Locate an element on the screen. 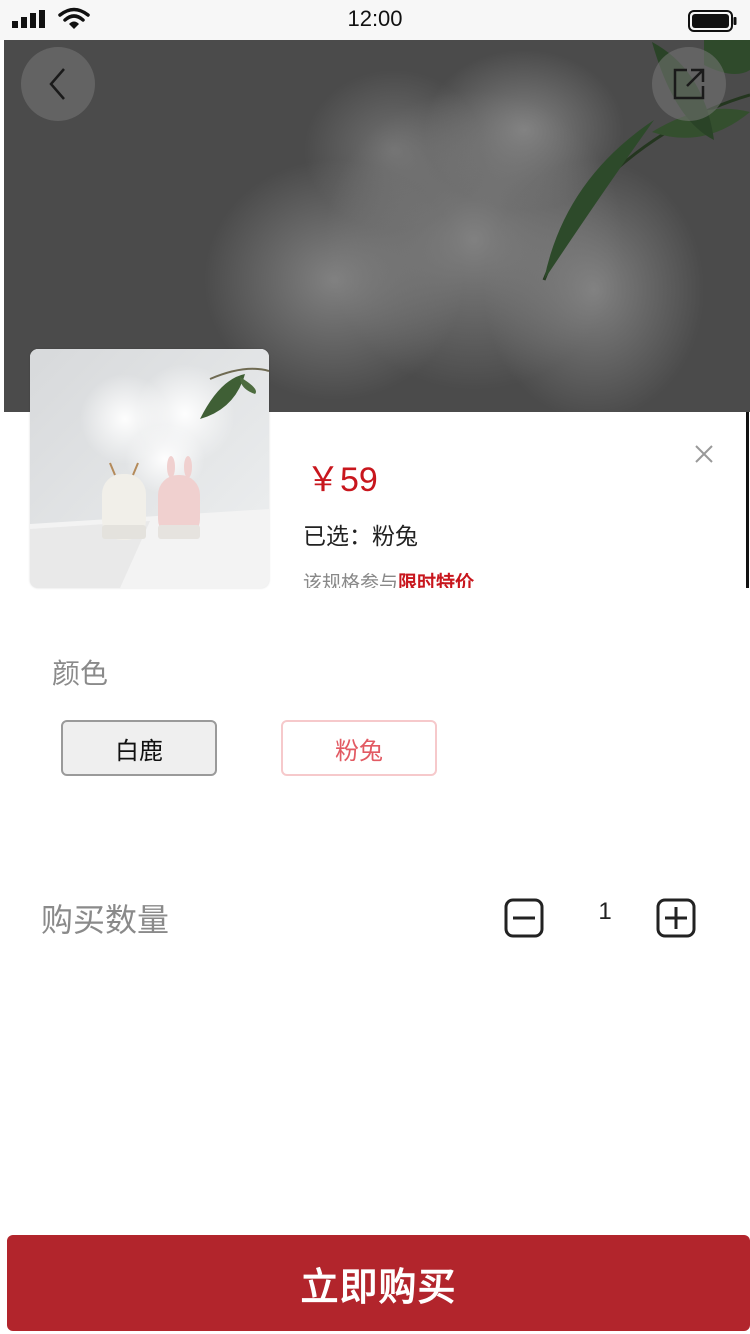 Image resolution: width=750 pixels, height=1334 pixels. share-external-icon is located at coordinates (689, 84).